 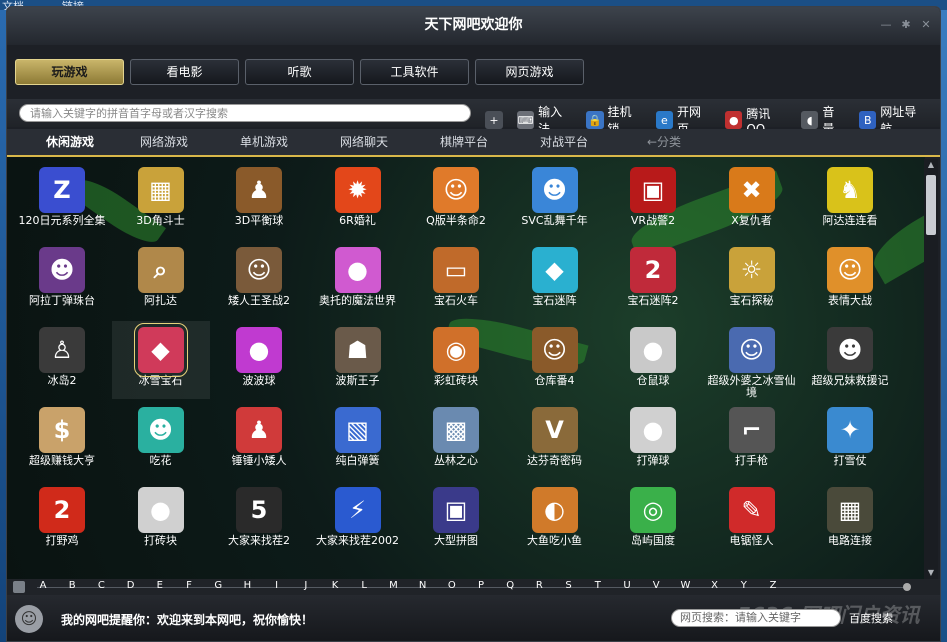 I want to click on game-item: ◐ 大鱼吃小鱼, so click(x=555, y=520).